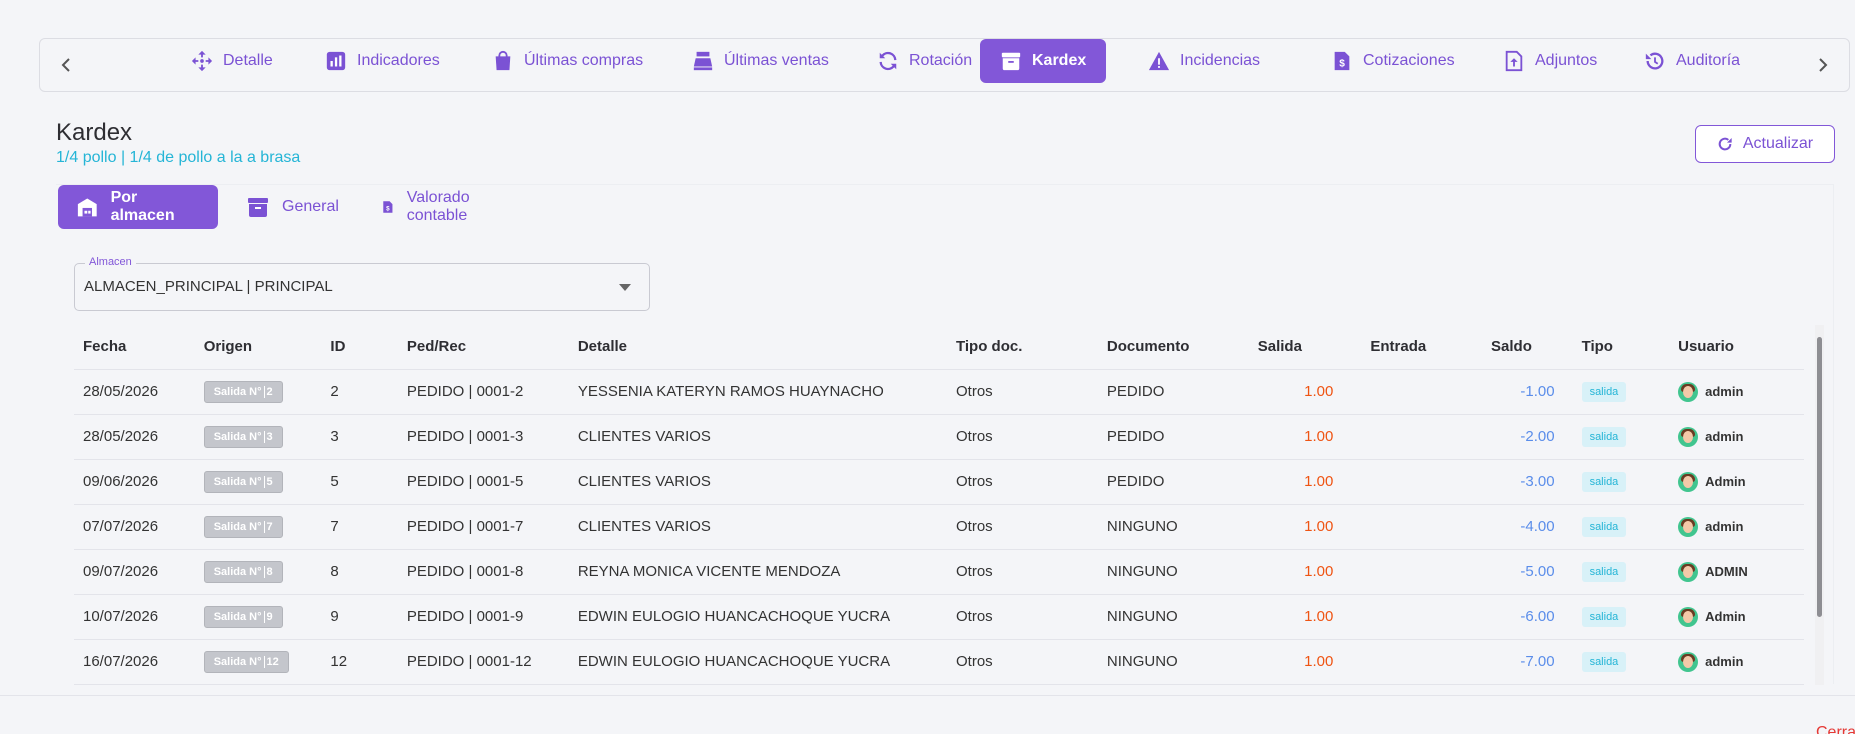  What do you see at coordinates (138, 207) in the screenshot?
I see `subtab-por-almacen: Por almacen` at bounding box center [138, 207].